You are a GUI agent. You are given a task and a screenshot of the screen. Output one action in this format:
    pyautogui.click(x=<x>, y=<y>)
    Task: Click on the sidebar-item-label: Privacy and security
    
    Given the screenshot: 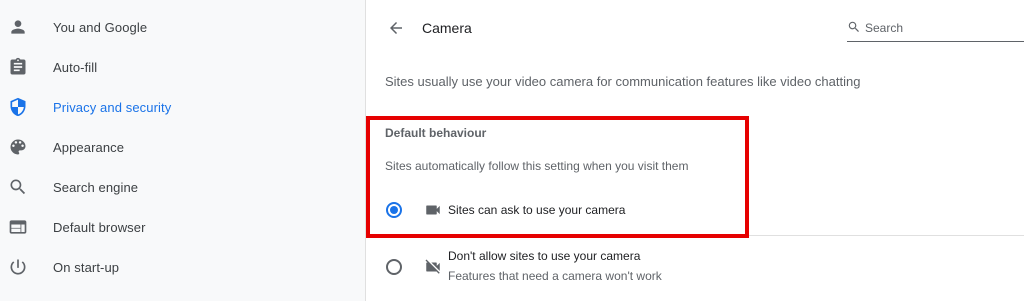 What is the action you would take?
    pyautogui.click(x=112, y=107)
    